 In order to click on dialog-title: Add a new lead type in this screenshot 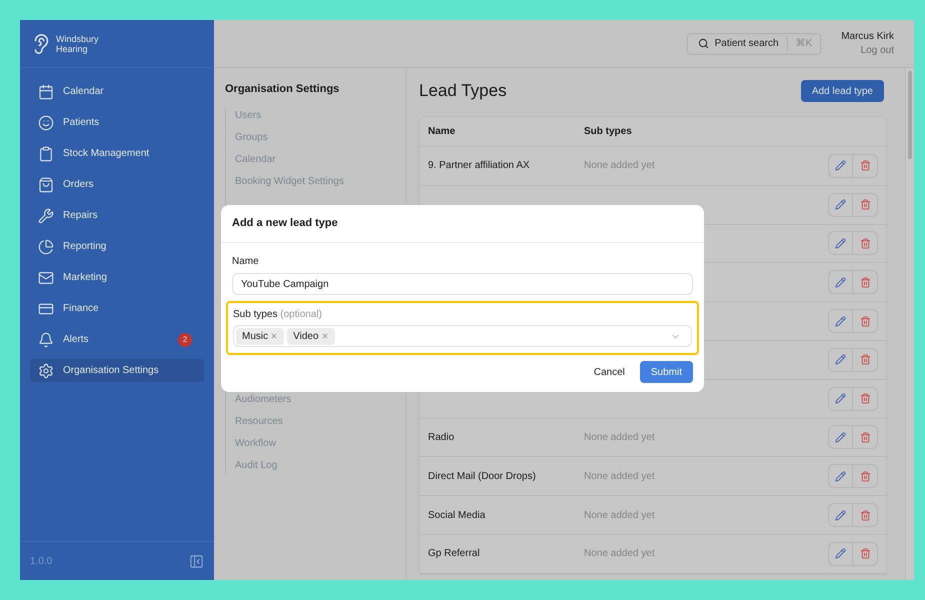, I will do `click(285, 224)`.